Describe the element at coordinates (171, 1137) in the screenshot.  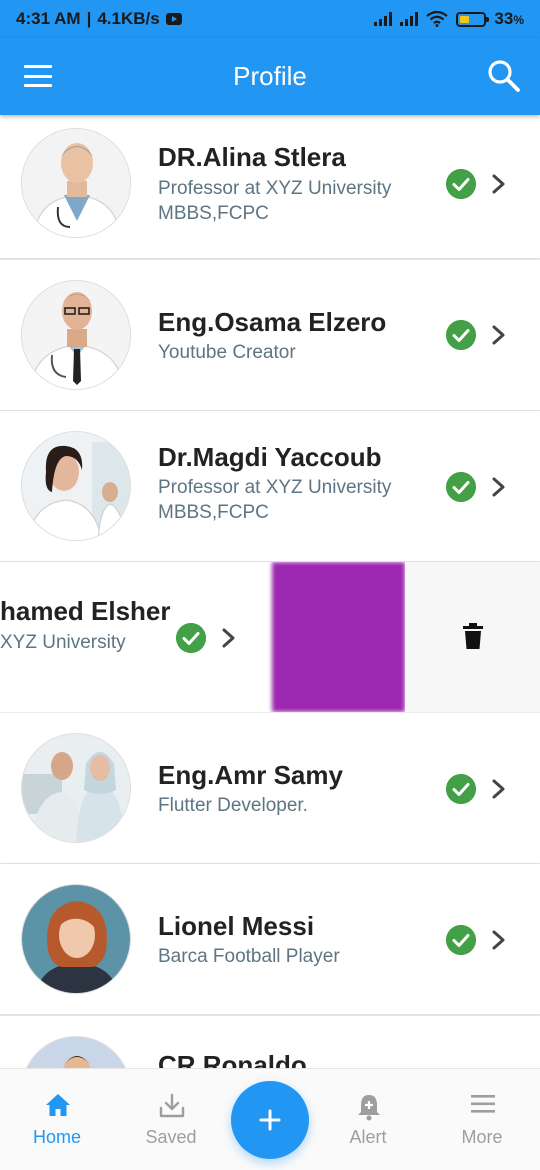
I see `nav-saved-label: Saved` at that location.